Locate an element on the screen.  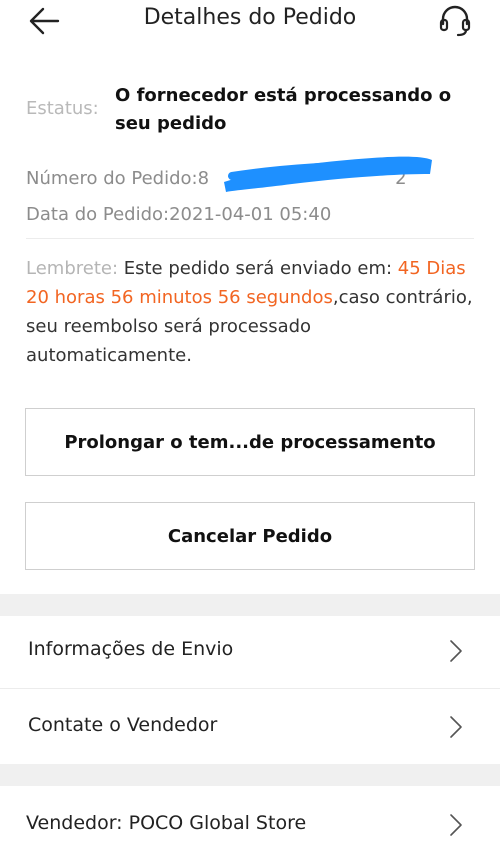
shipping-info-label: Informações de Envio is located at coordinates (131, 649).